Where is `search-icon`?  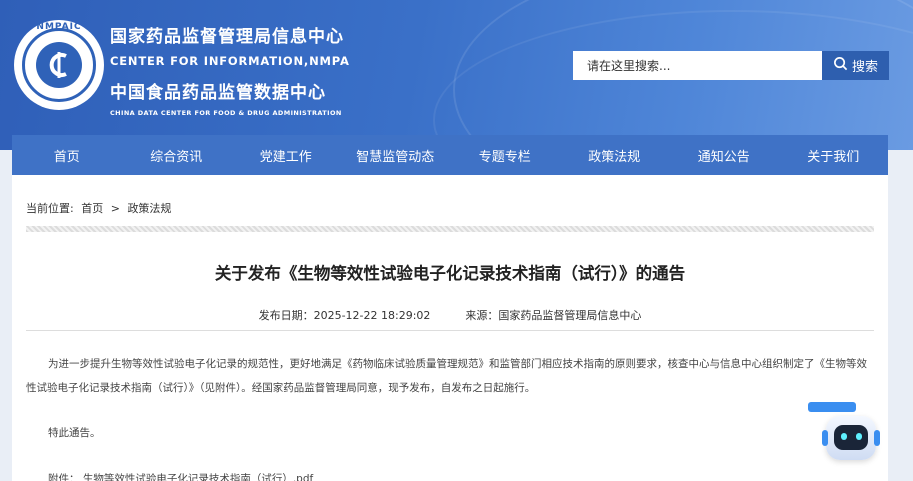 search-icon is located at coordinates (840, 65).